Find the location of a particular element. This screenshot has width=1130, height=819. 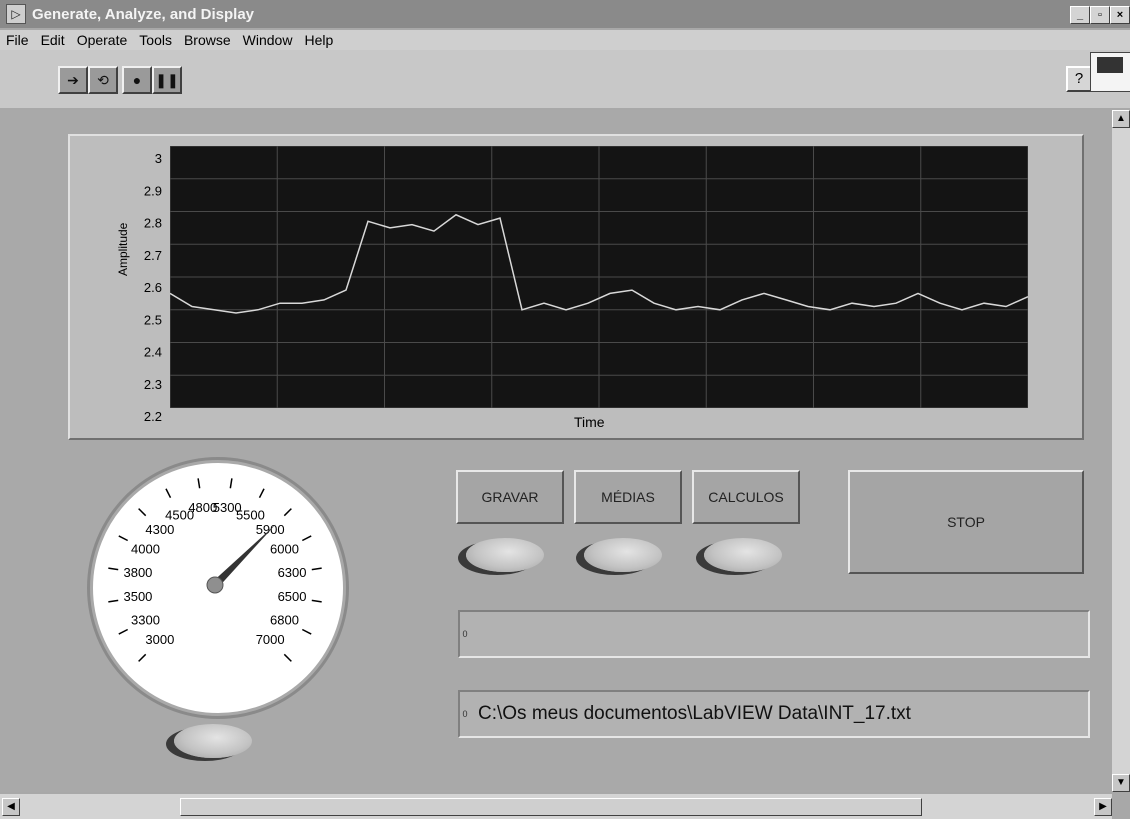

gauge-label: 6800 is located at coordinates (284, 619).